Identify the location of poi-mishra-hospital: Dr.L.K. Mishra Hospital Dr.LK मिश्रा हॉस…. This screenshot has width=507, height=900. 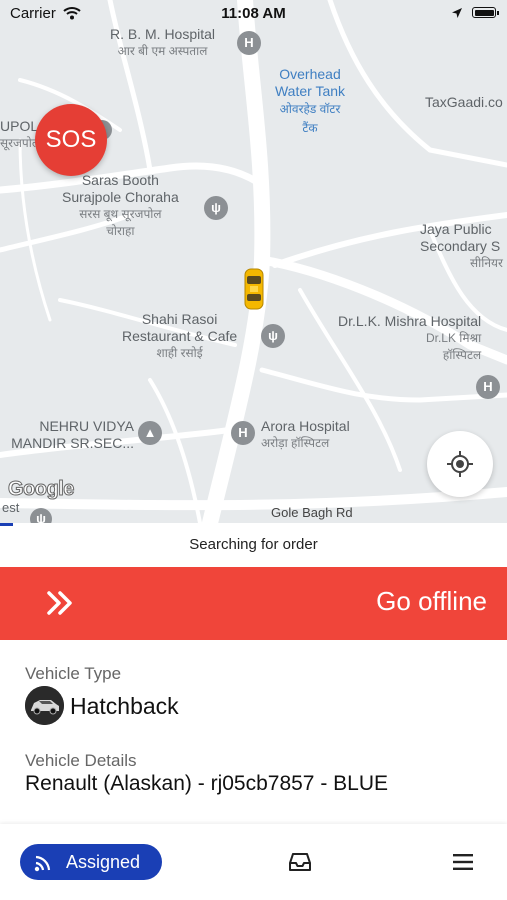
(409, 338).